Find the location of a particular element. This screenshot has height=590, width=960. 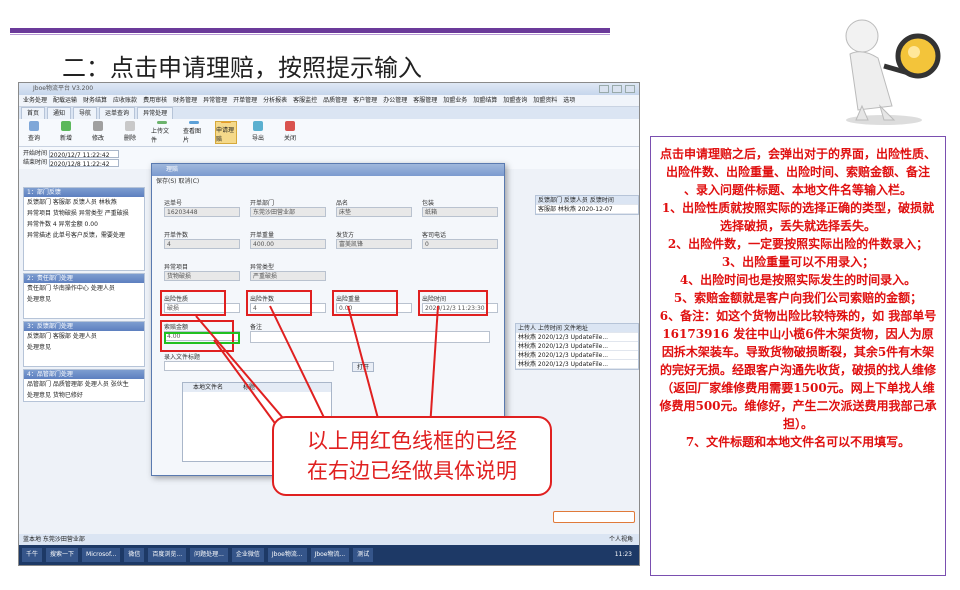

clock: 11:23 is located at coordinates (623, 554).